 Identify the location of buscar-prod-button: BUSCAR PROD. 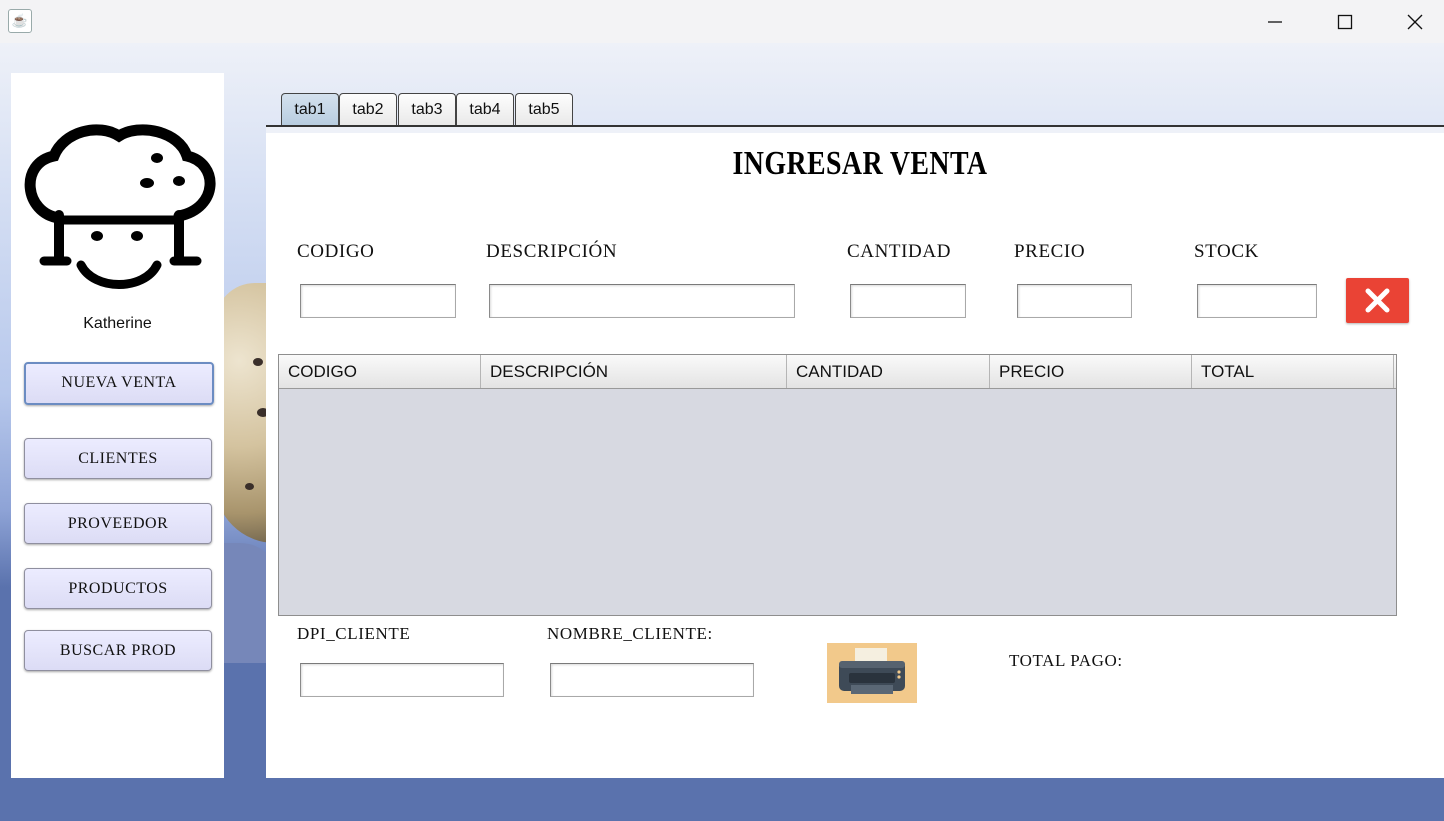
(118, 650).